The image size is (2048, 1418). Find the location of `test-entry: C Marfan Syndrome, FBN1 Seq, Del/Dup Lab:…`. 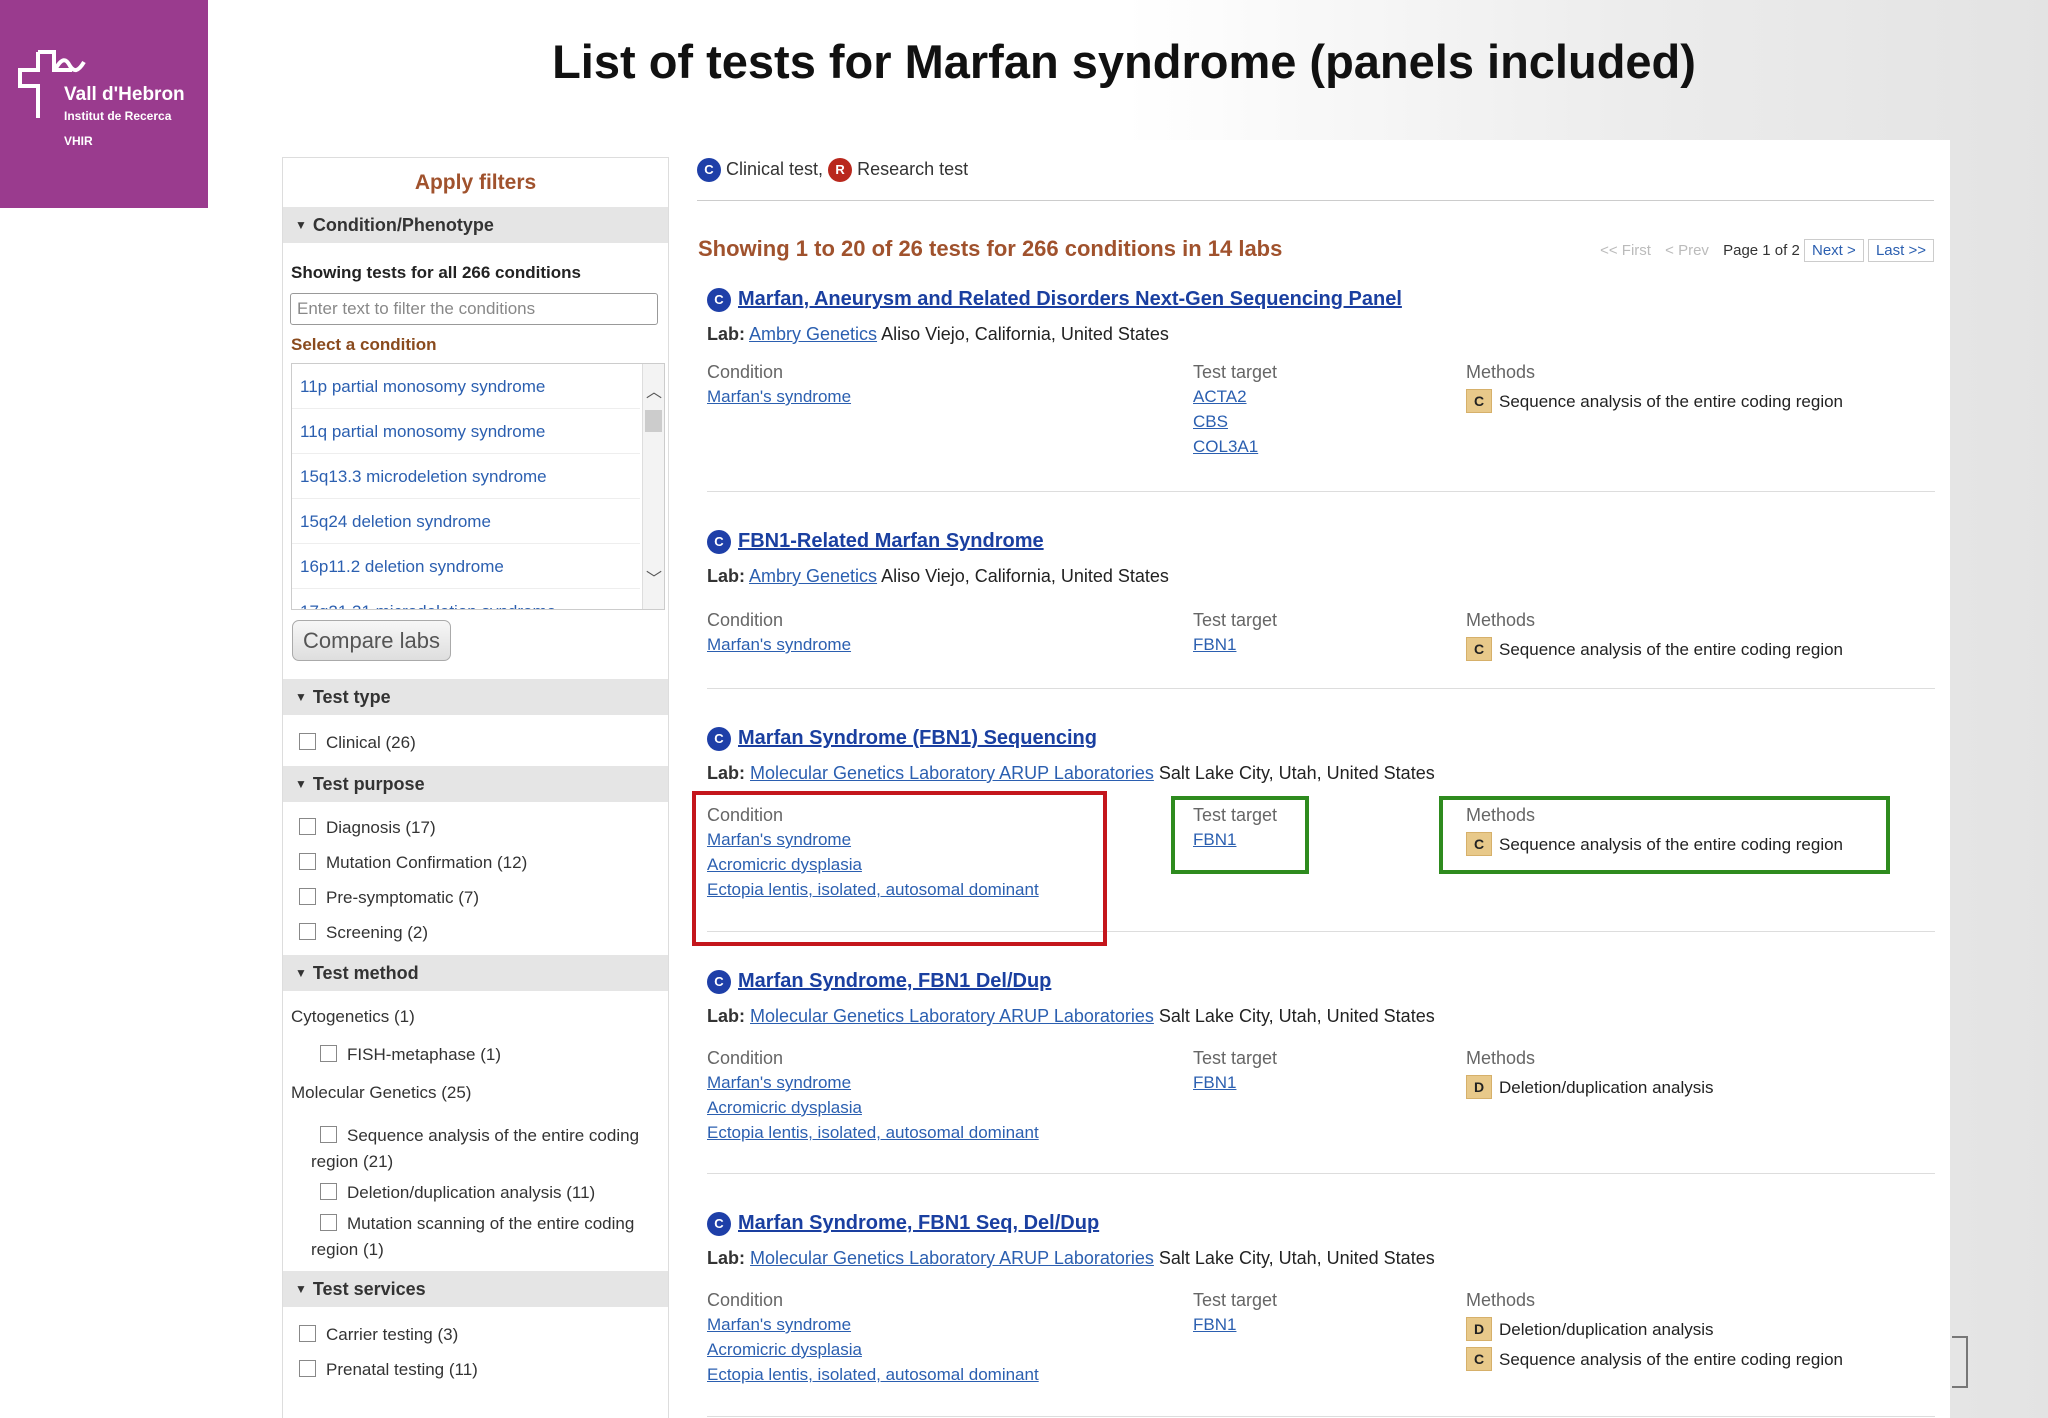

test-entry: C Marfan Syndrome, FBN1 Seq, Del/Dup Lab:… is located at coordinates (1321, 1306).